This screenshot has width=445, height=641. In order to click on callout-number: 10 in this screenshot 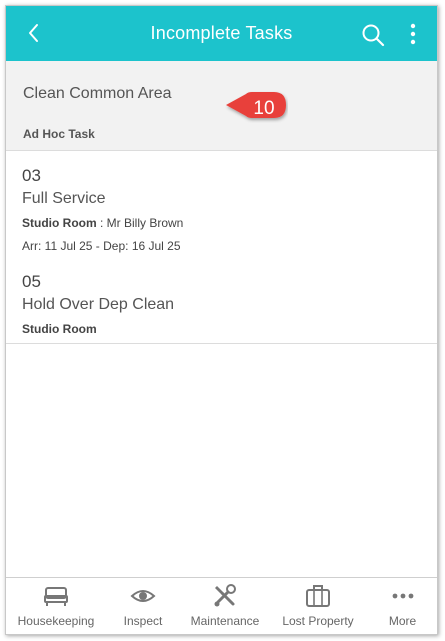, I will do `click(264, 108)`.